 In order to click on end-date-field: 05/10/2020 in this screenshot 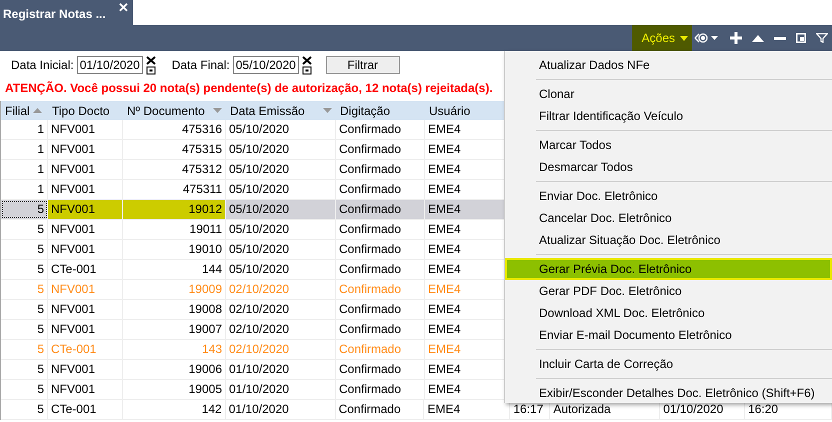, I will do `click(265, 65)`.